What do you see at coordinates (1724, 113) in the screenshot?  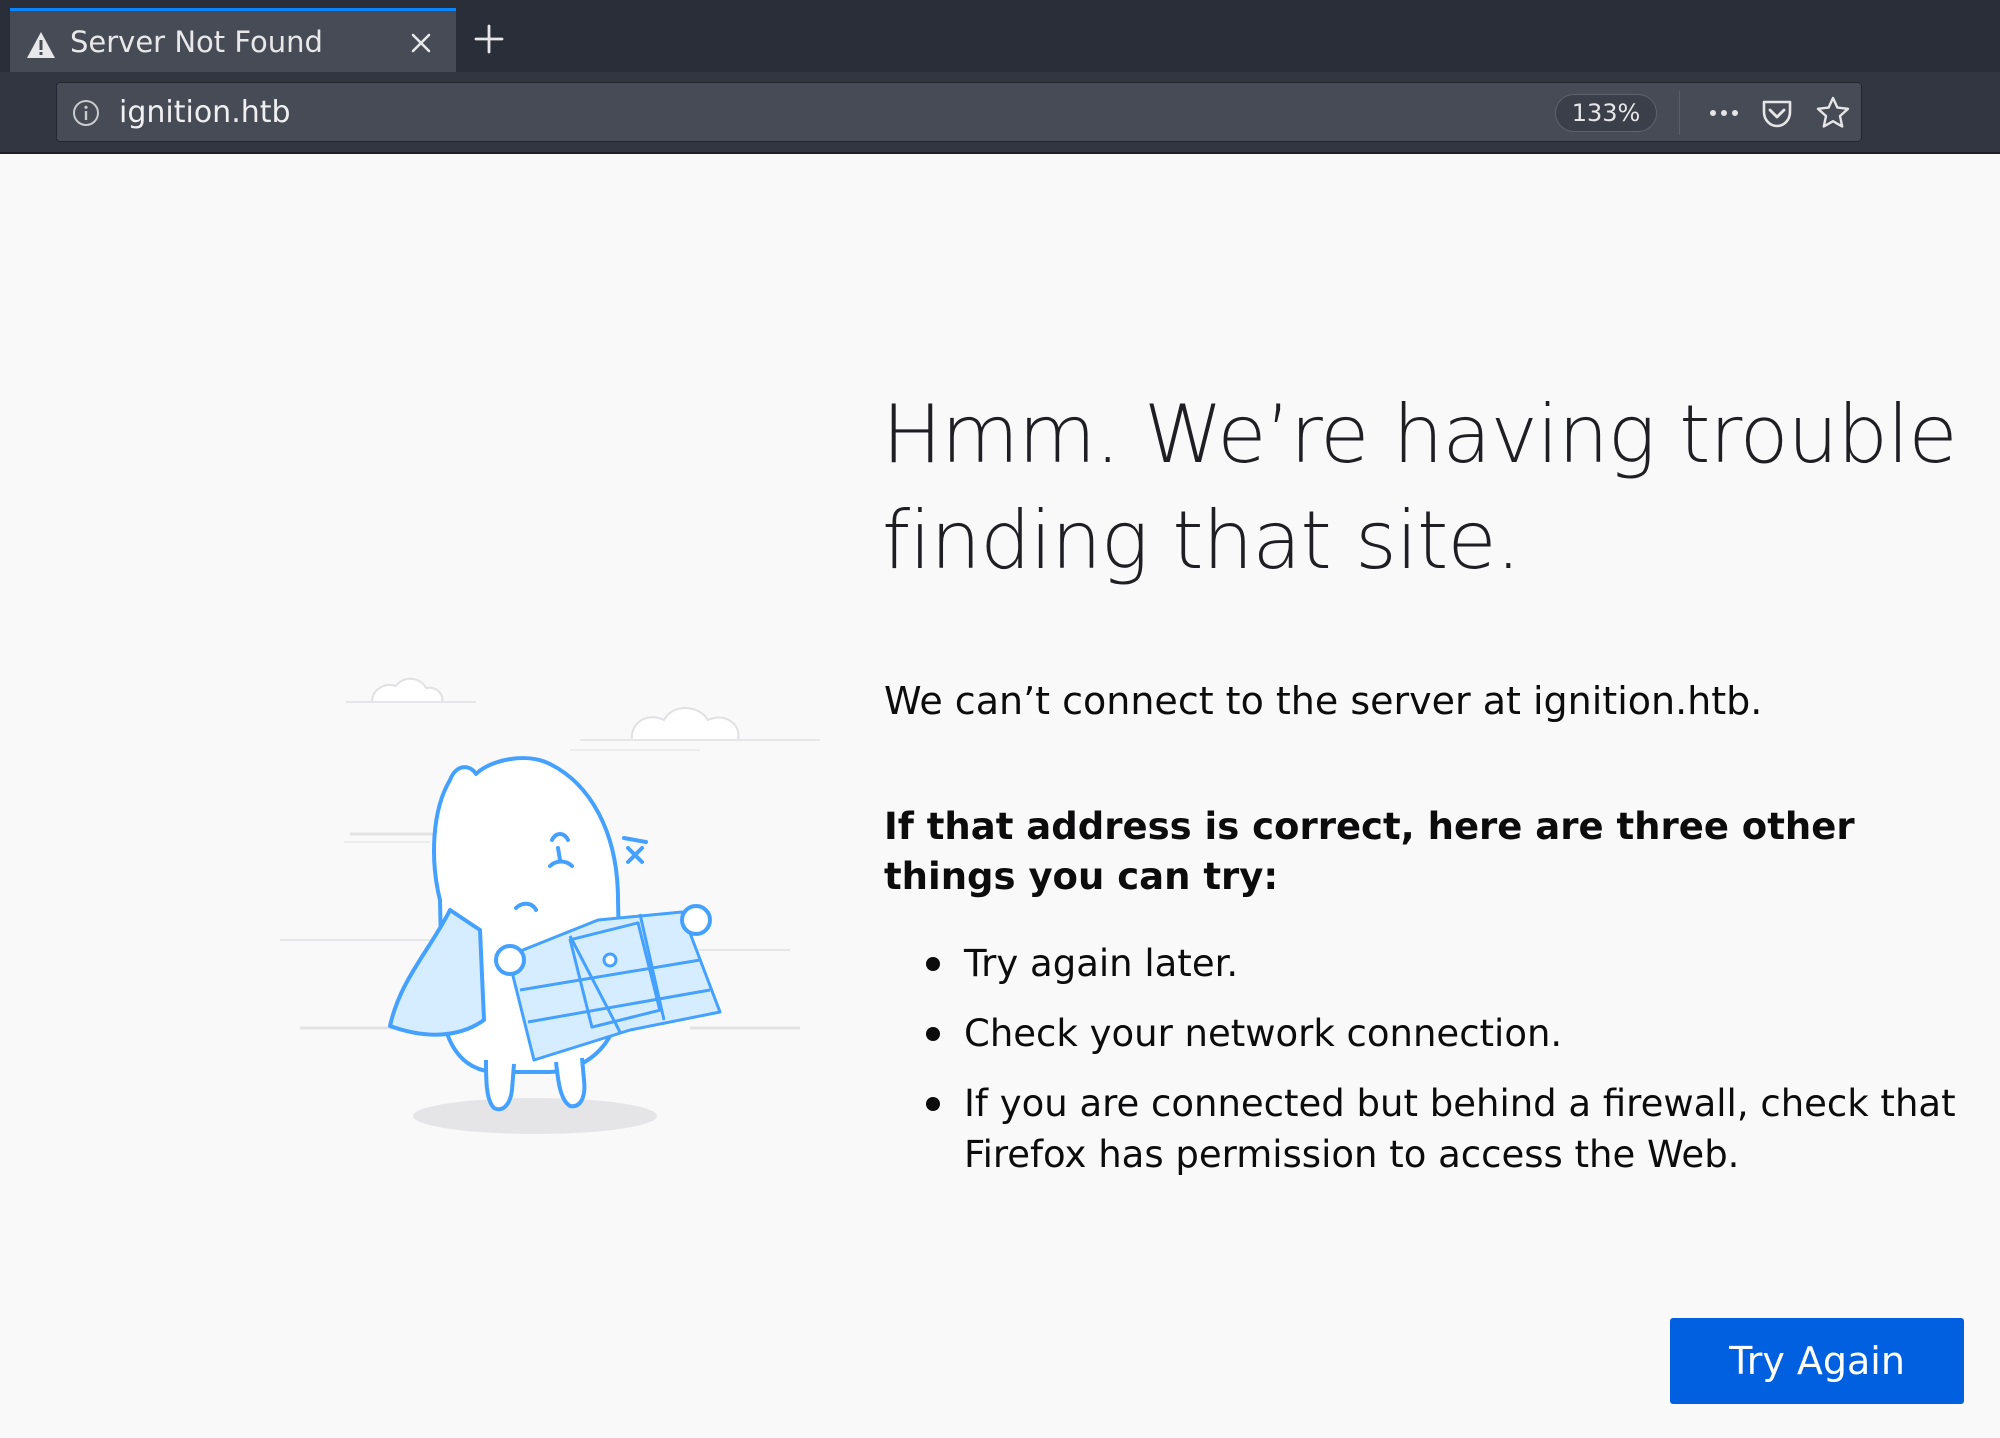 I see `more-actions-icon` at bounding box center [1724, 113].